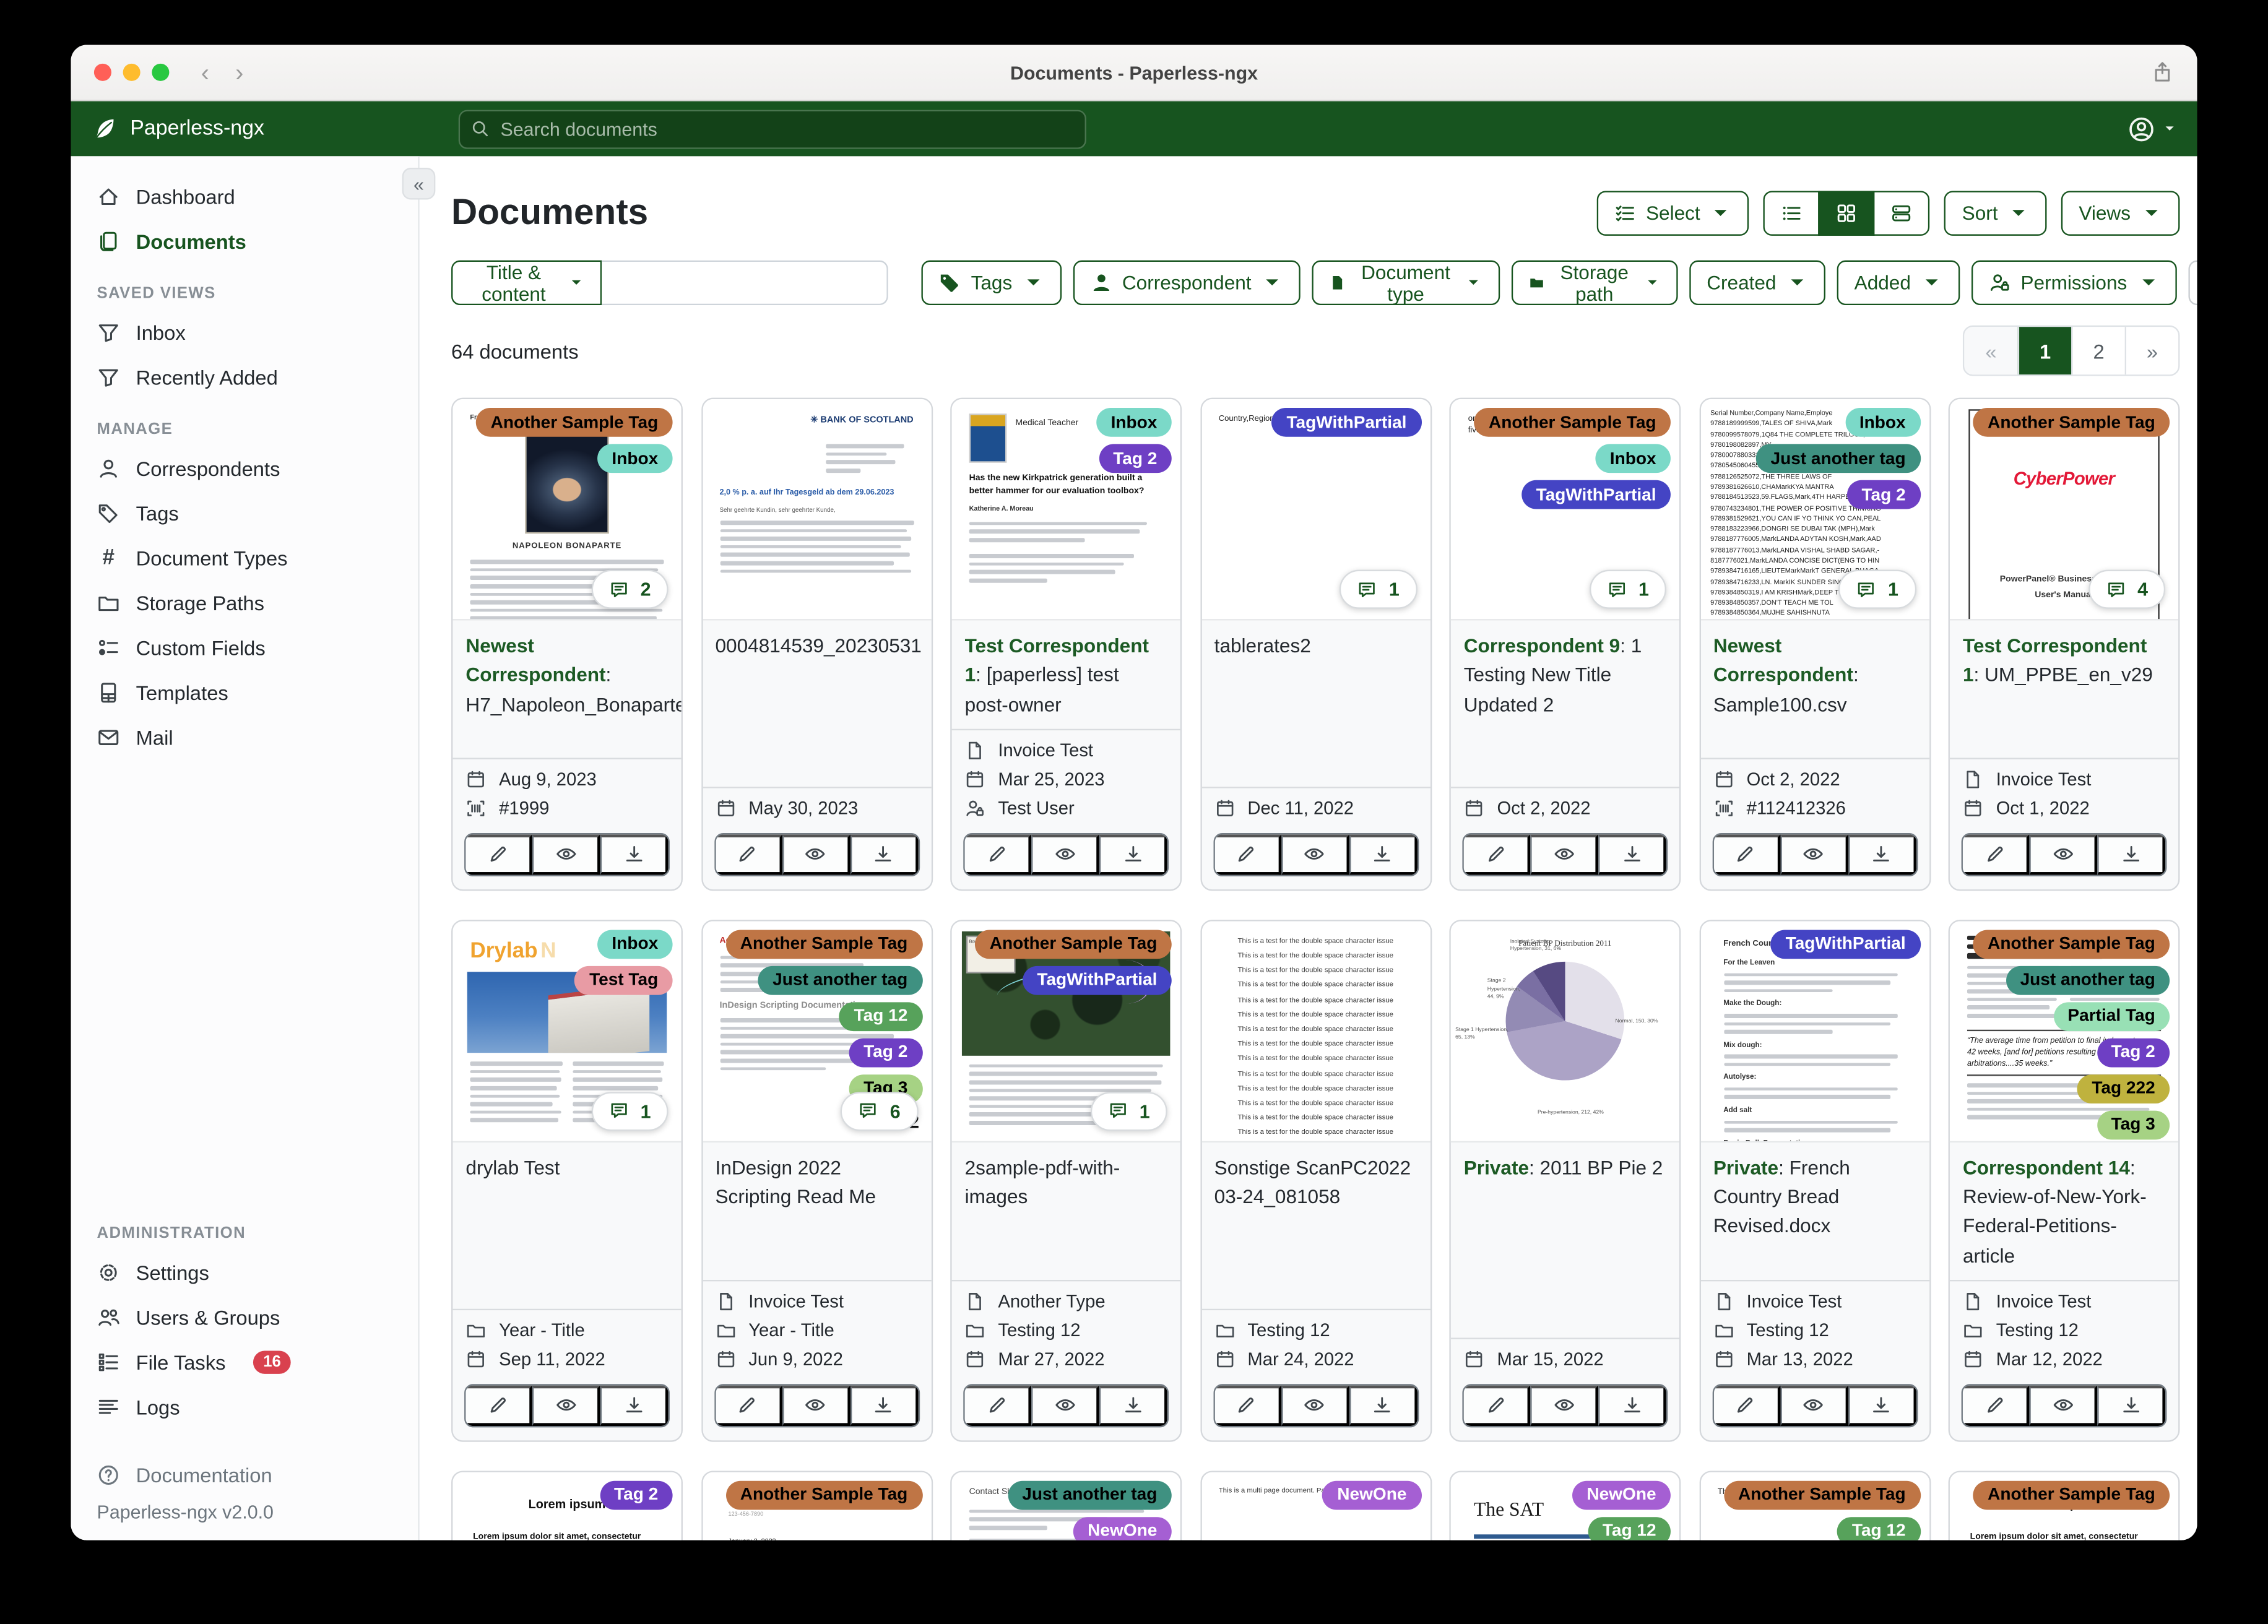 The image size is (2268, 1624). Describe the element at coordinates (244, 602) in the screenshot. I see `sidebar-item-storage-paths: Storage Paths` at that location.